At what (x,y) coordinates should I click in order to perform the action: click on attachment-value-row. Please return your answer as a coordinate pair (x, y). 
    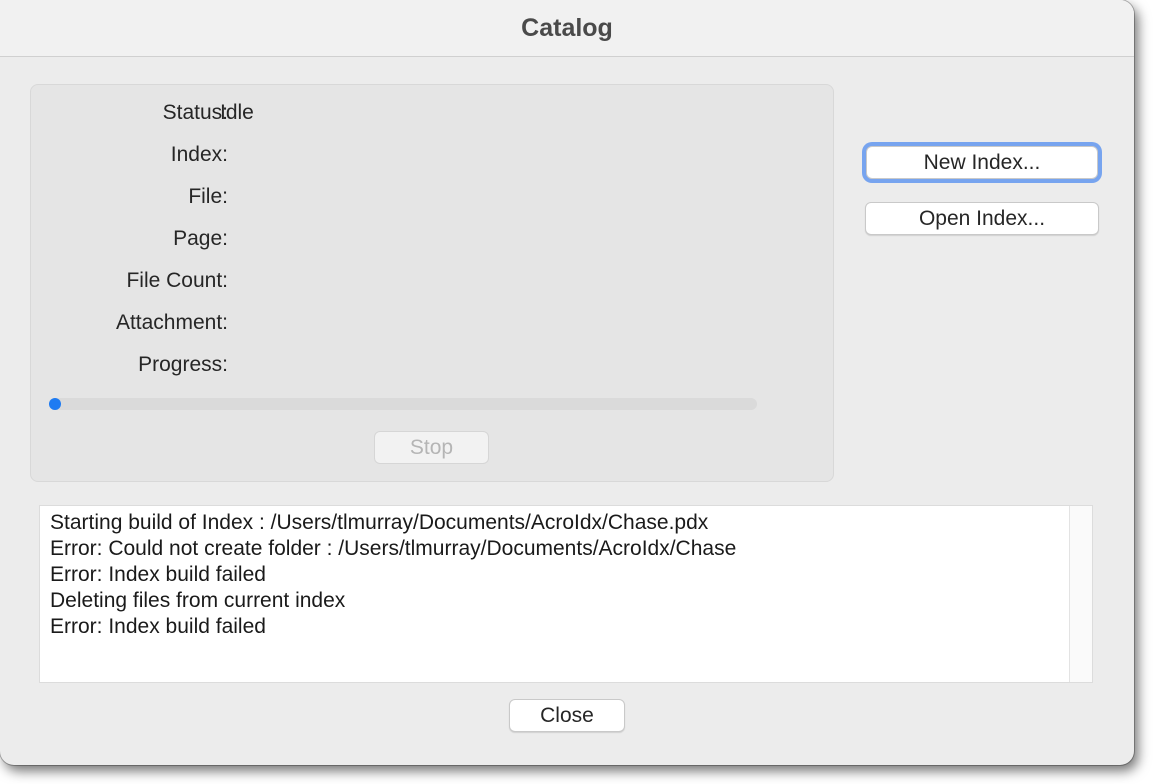
    Looking at the image, I should click on (331, 323).